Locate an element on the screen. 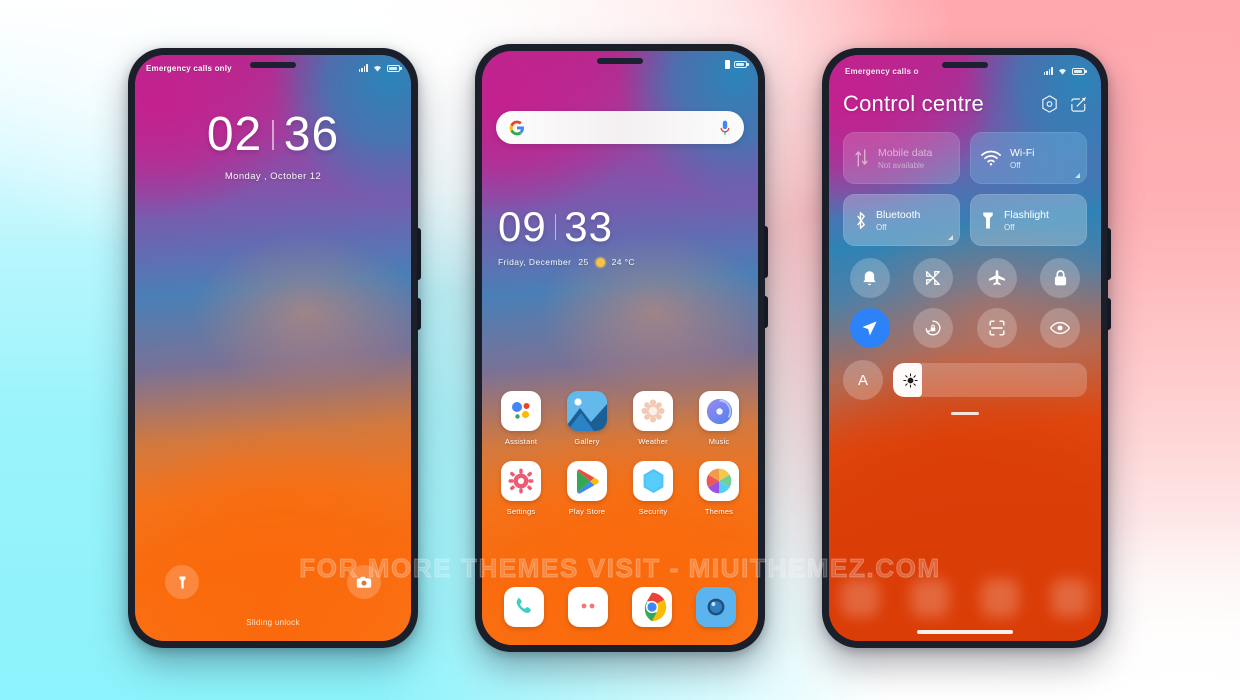  tile-state: Not available is located at coordinates (901, 165).